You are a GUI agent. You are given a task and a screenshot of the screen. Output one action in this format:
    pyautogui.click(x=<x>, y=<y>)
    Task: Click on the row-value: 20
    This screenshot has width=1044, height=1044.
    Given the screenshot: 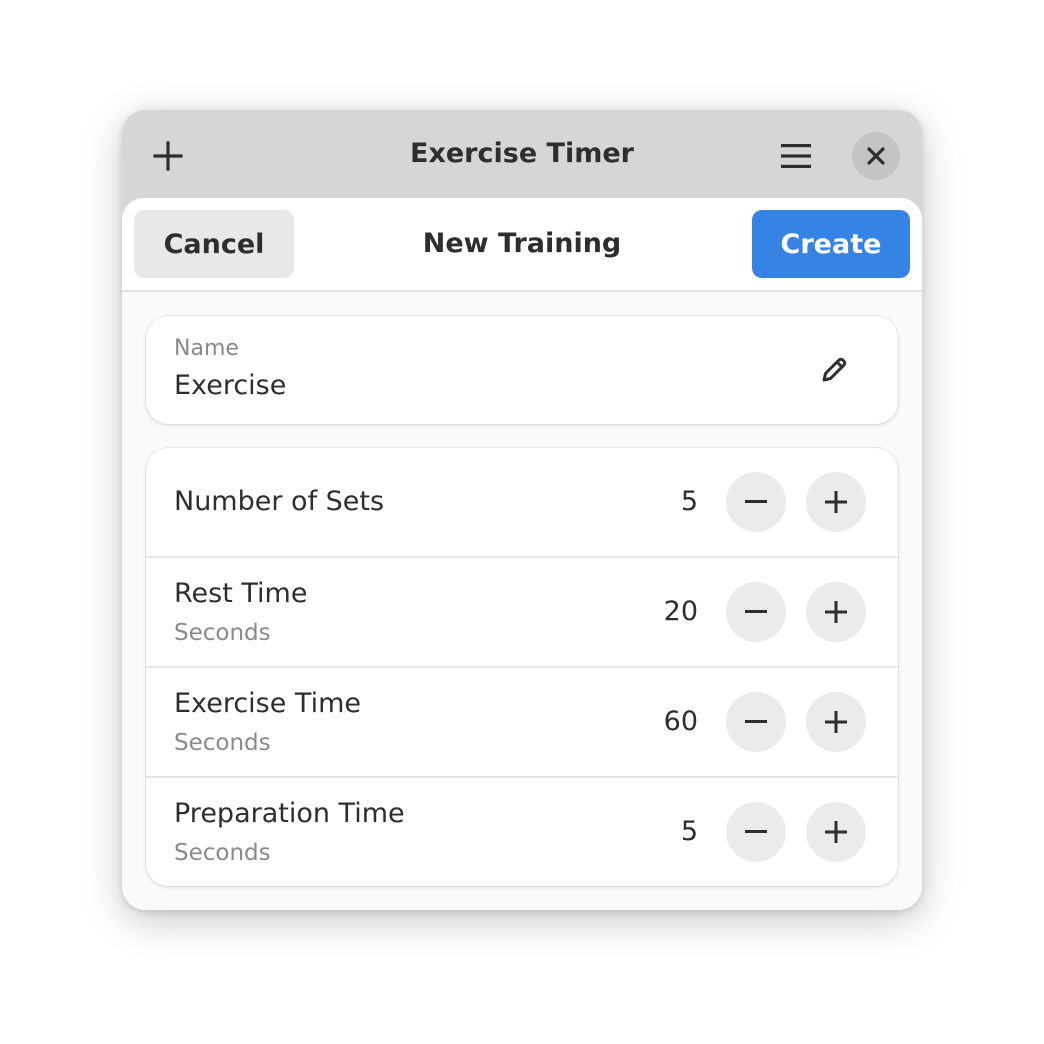 What is the action you would take?
    pyautogui.click(x=680, y=611)
    